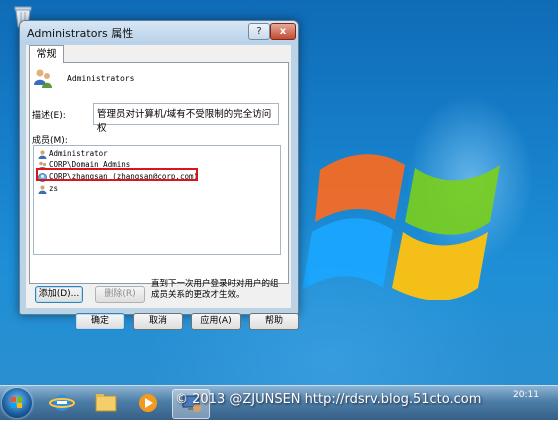 This screenshot has width=558, height=421. I want to click on member-item: Administrator, so click(73, 153).